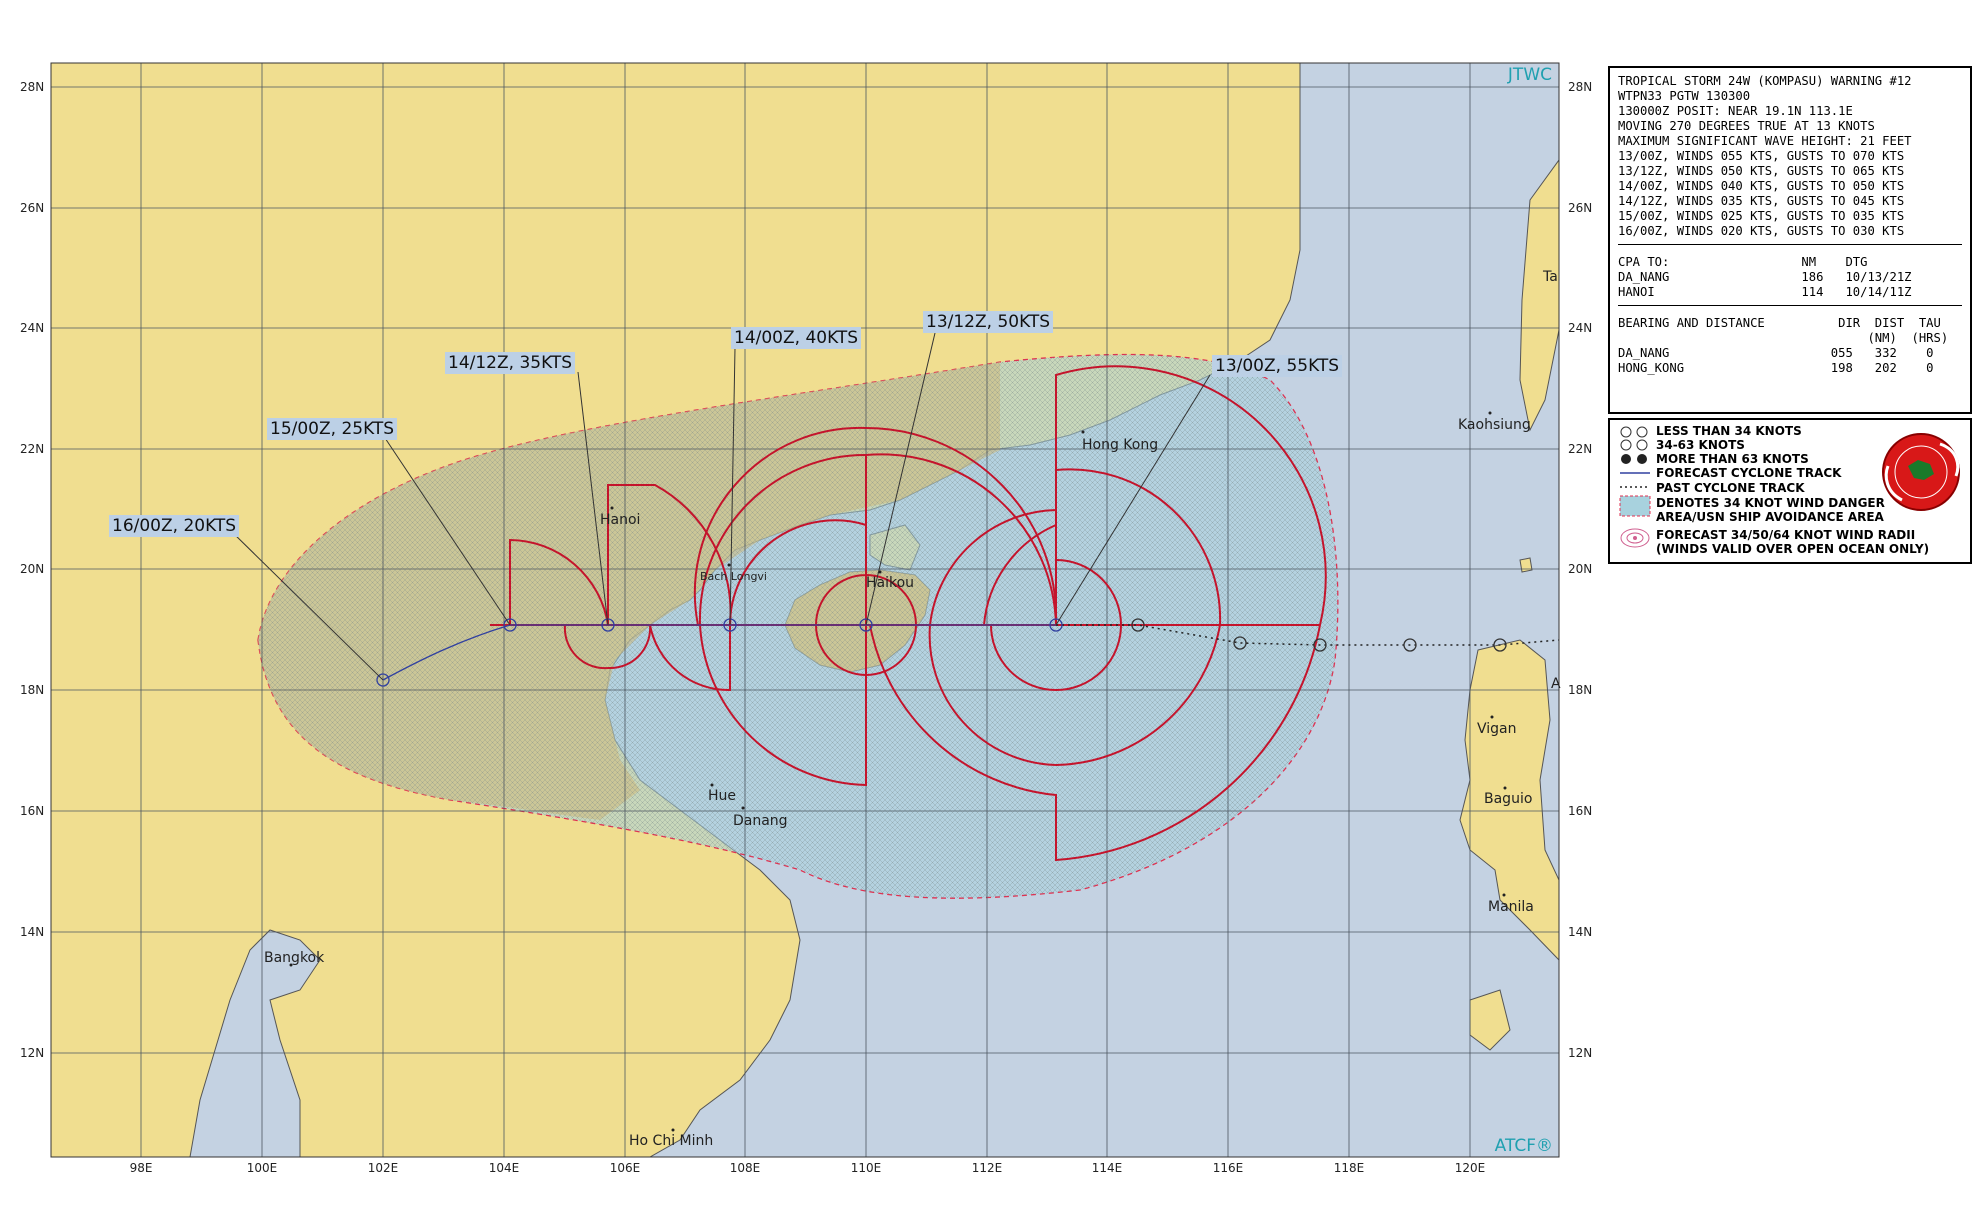 This screenshot has width=1980, height=1221. I want to click on city-hanoi: Hanoi, so click(620, 520).